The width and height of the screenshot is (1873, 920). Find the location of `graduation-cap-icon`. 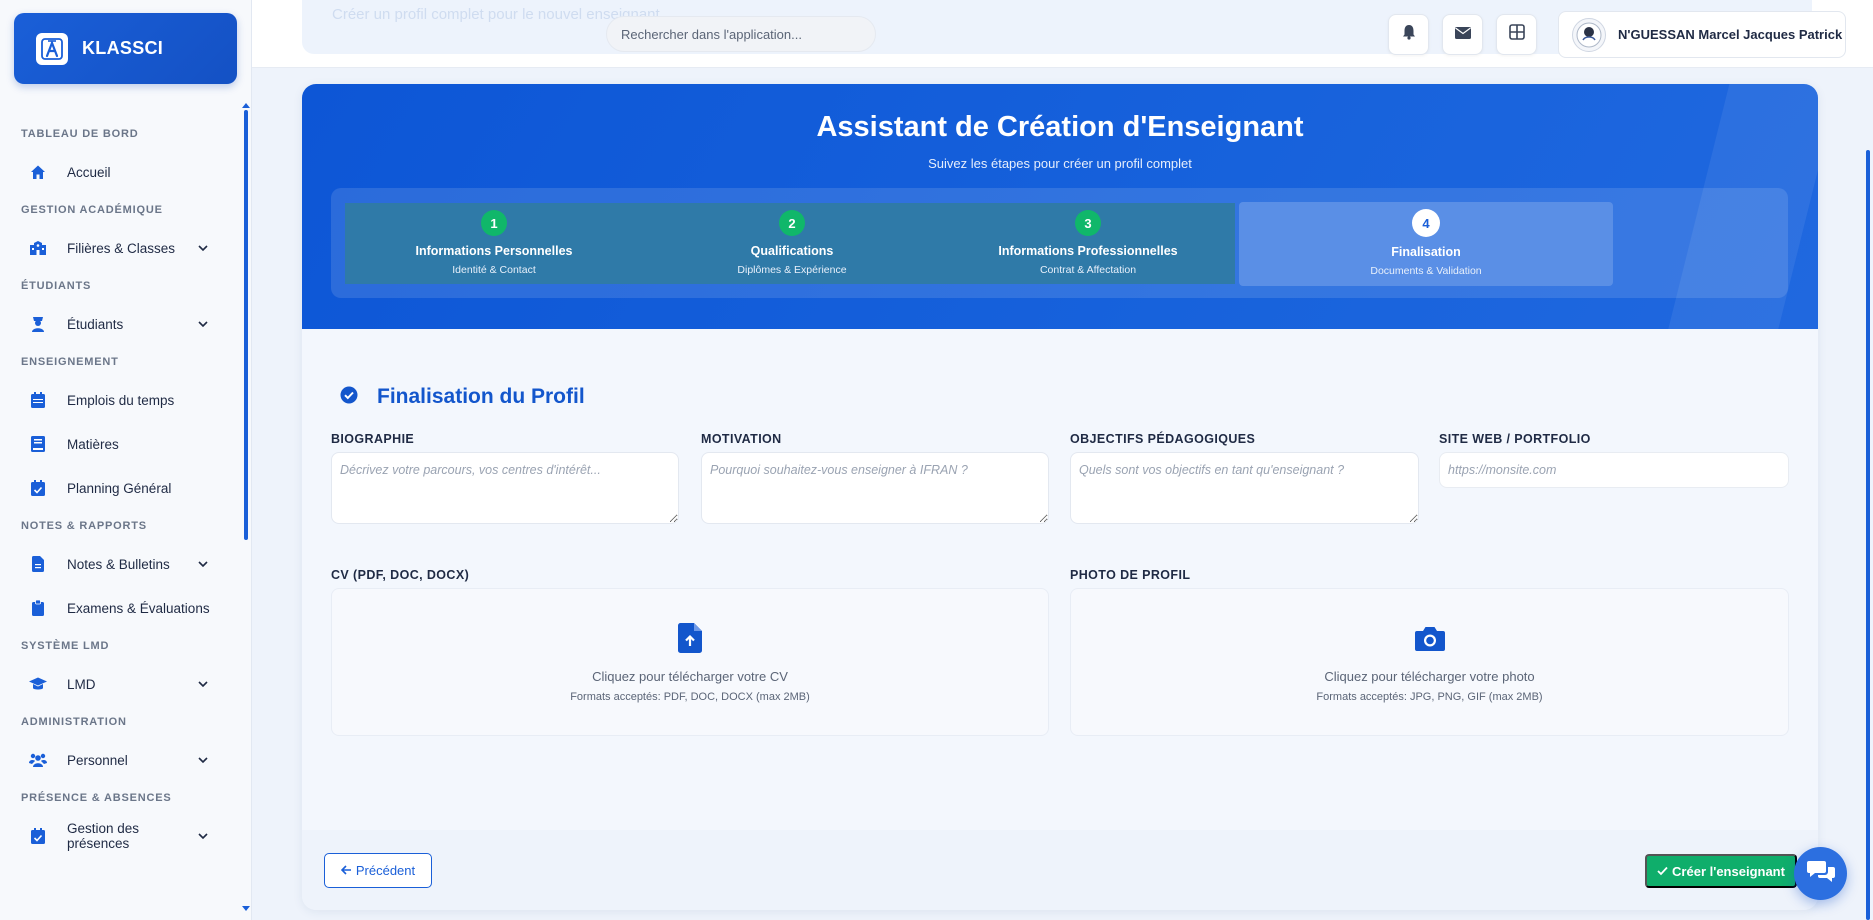

graduation-cap-icon is located at coordinates (38, 684).